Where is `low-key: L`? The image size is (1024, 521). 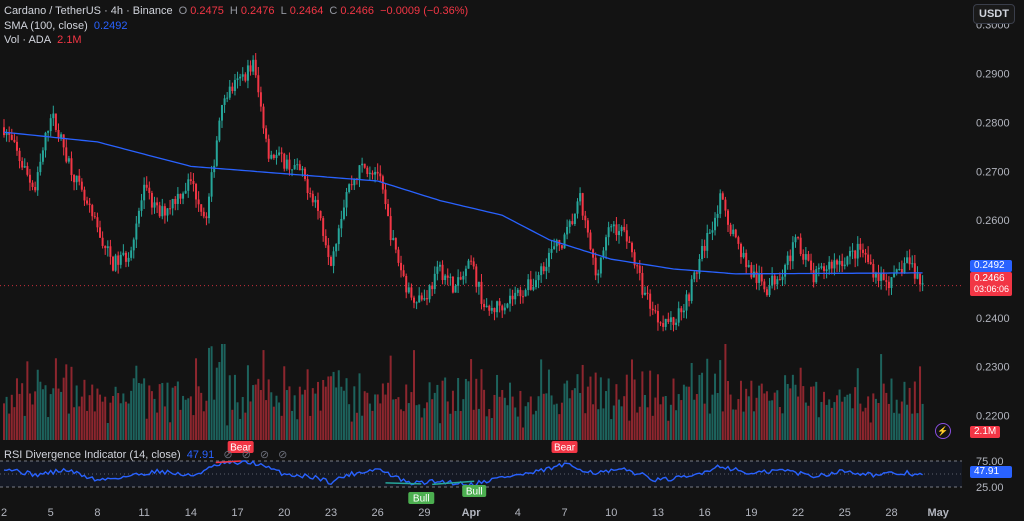 low-key: L is located at coordinates (283, 11).